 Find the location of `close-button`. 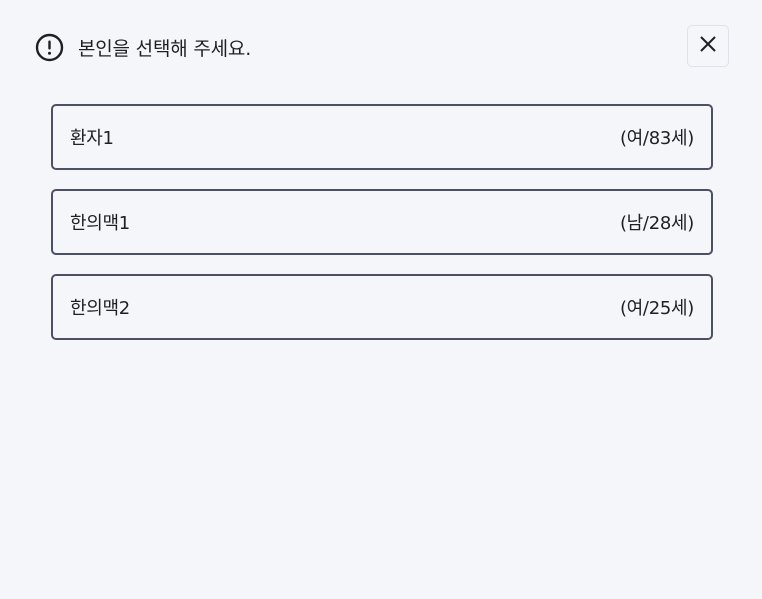

close-button is located at coordinates (708, 46).